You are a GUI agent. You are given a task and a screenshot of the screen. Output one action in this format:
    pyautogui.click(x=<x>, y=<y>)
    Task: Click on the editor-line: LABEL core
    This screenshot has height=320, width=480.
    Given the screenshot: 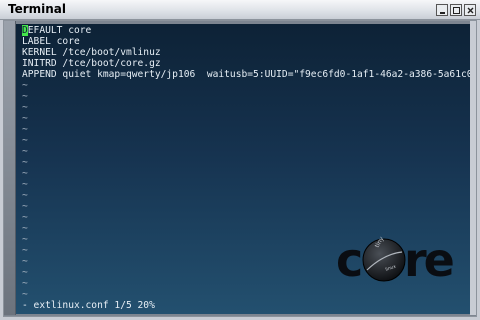 What is the action you would take?
    pyautogui.click(x=51, y=41)
    